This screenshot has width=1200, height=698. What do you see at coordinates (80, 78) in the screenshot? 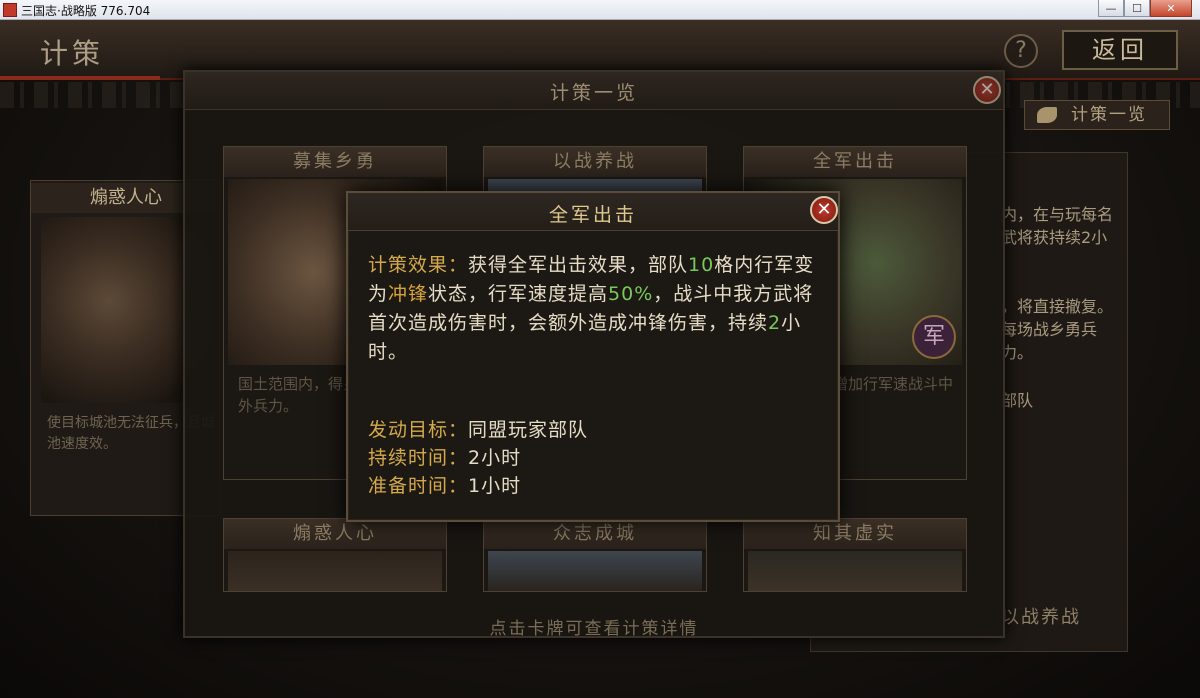
I see `header-accent` at bounding box center [80, 78].